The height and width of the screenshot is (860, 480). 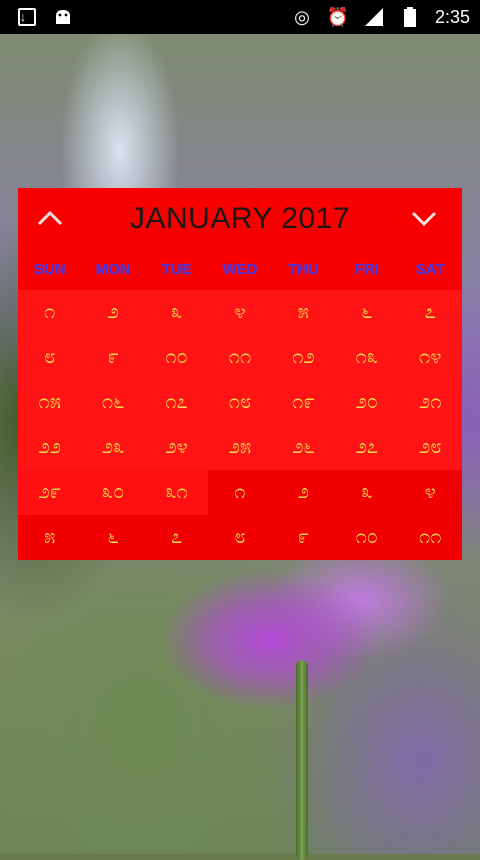 I want to click on alarm-icon: ⏰, so click(x=338, y=16).